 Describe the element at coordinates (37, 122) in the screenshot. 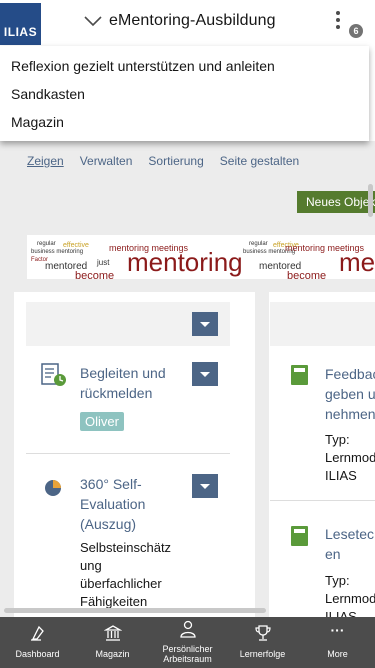

I see `dropdown-item-magazin: Magazin` at that location.